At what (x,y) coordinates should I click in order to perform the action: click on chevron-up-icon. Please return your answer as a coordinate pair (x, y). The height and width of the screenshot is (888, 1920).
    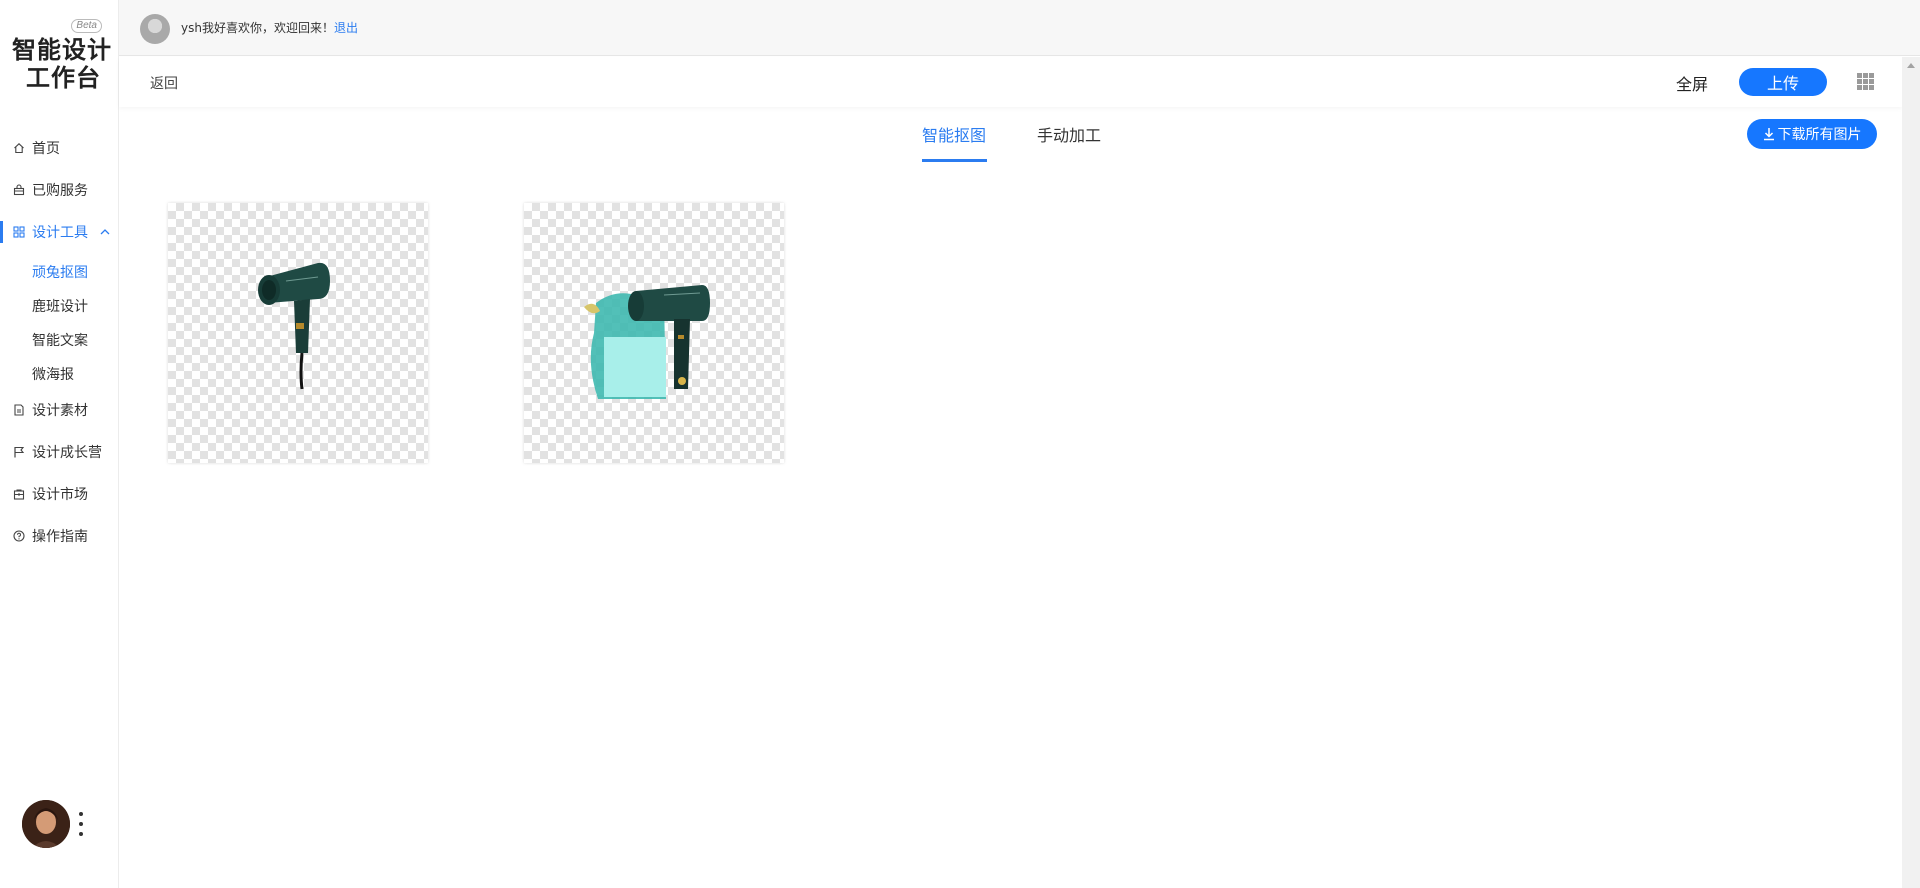
    Looking at the image, I should click on (105, 232).